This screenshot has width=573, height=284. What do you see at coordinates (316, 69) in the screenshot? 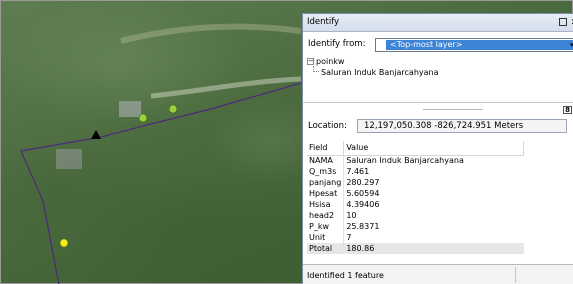
I see `tree-connector` at bounding box center [316, 69].